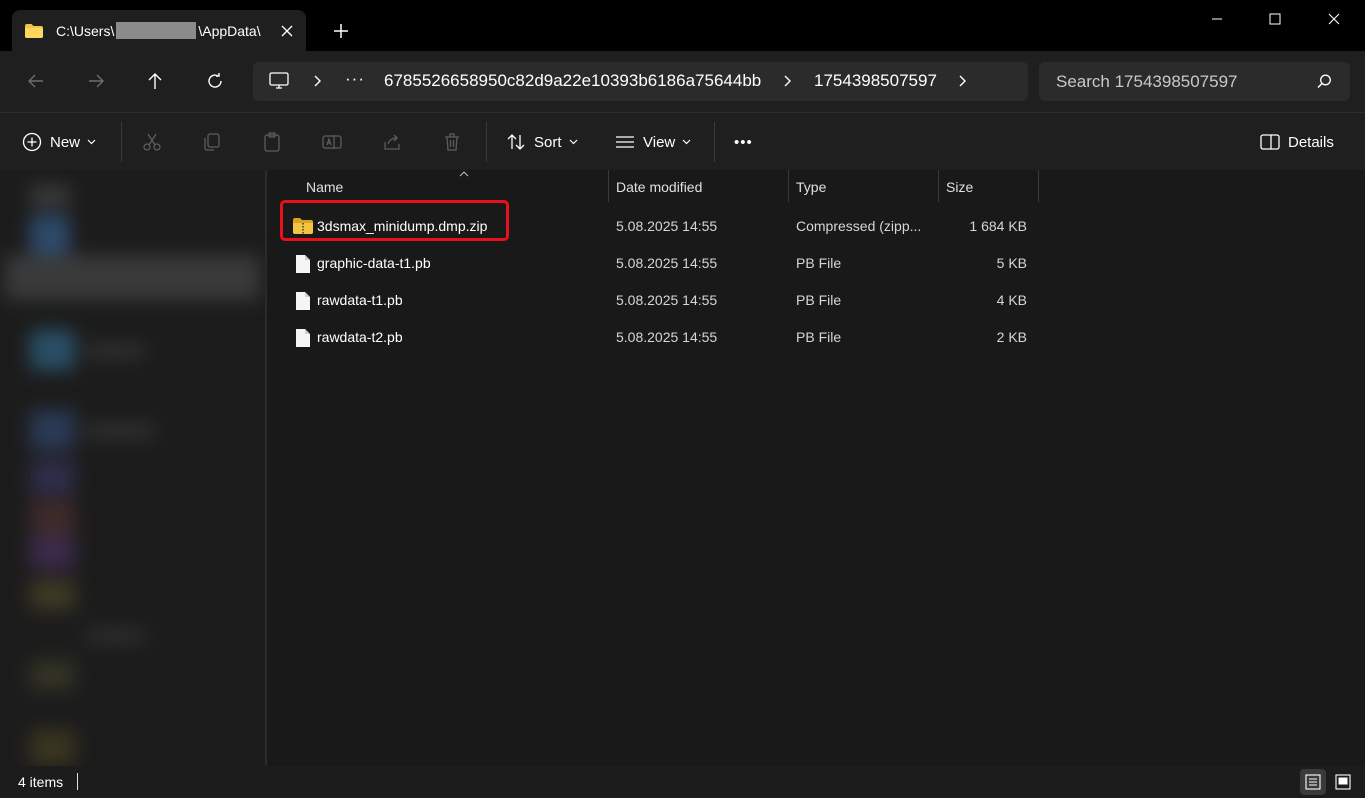  Describe the element at coordinates (572, 81) in the screenshot. I see `breadcrumb-item: 6785526658950c82d9a22e10393b6186a75644bb` at that location.